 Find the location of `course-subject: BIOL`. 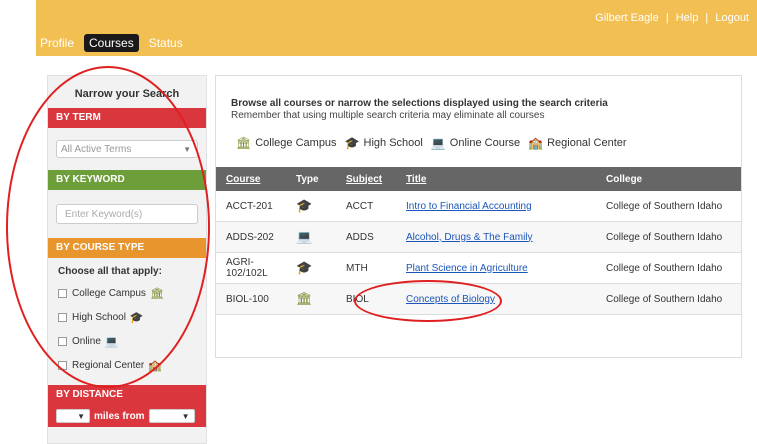

course-subject: BIOL is located at coordinates (366, 299).